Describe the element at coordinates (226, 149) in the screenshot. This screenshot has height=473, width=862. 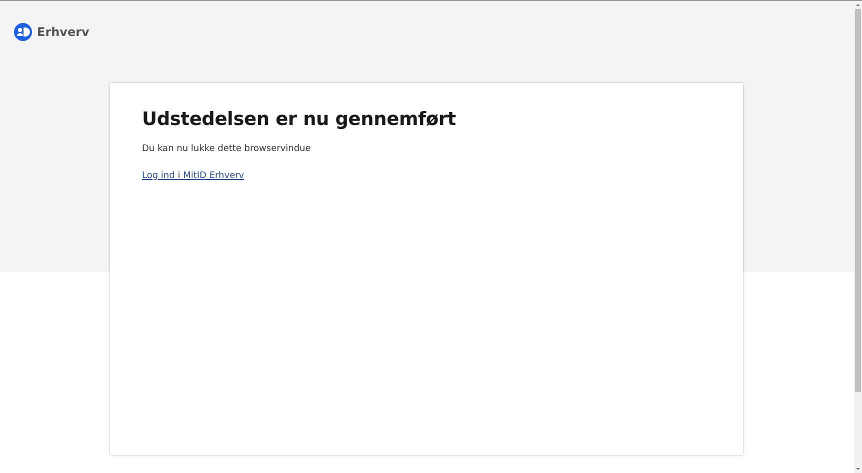
I see `message-text: Du kan nu lukke dette browservindue` at that location.